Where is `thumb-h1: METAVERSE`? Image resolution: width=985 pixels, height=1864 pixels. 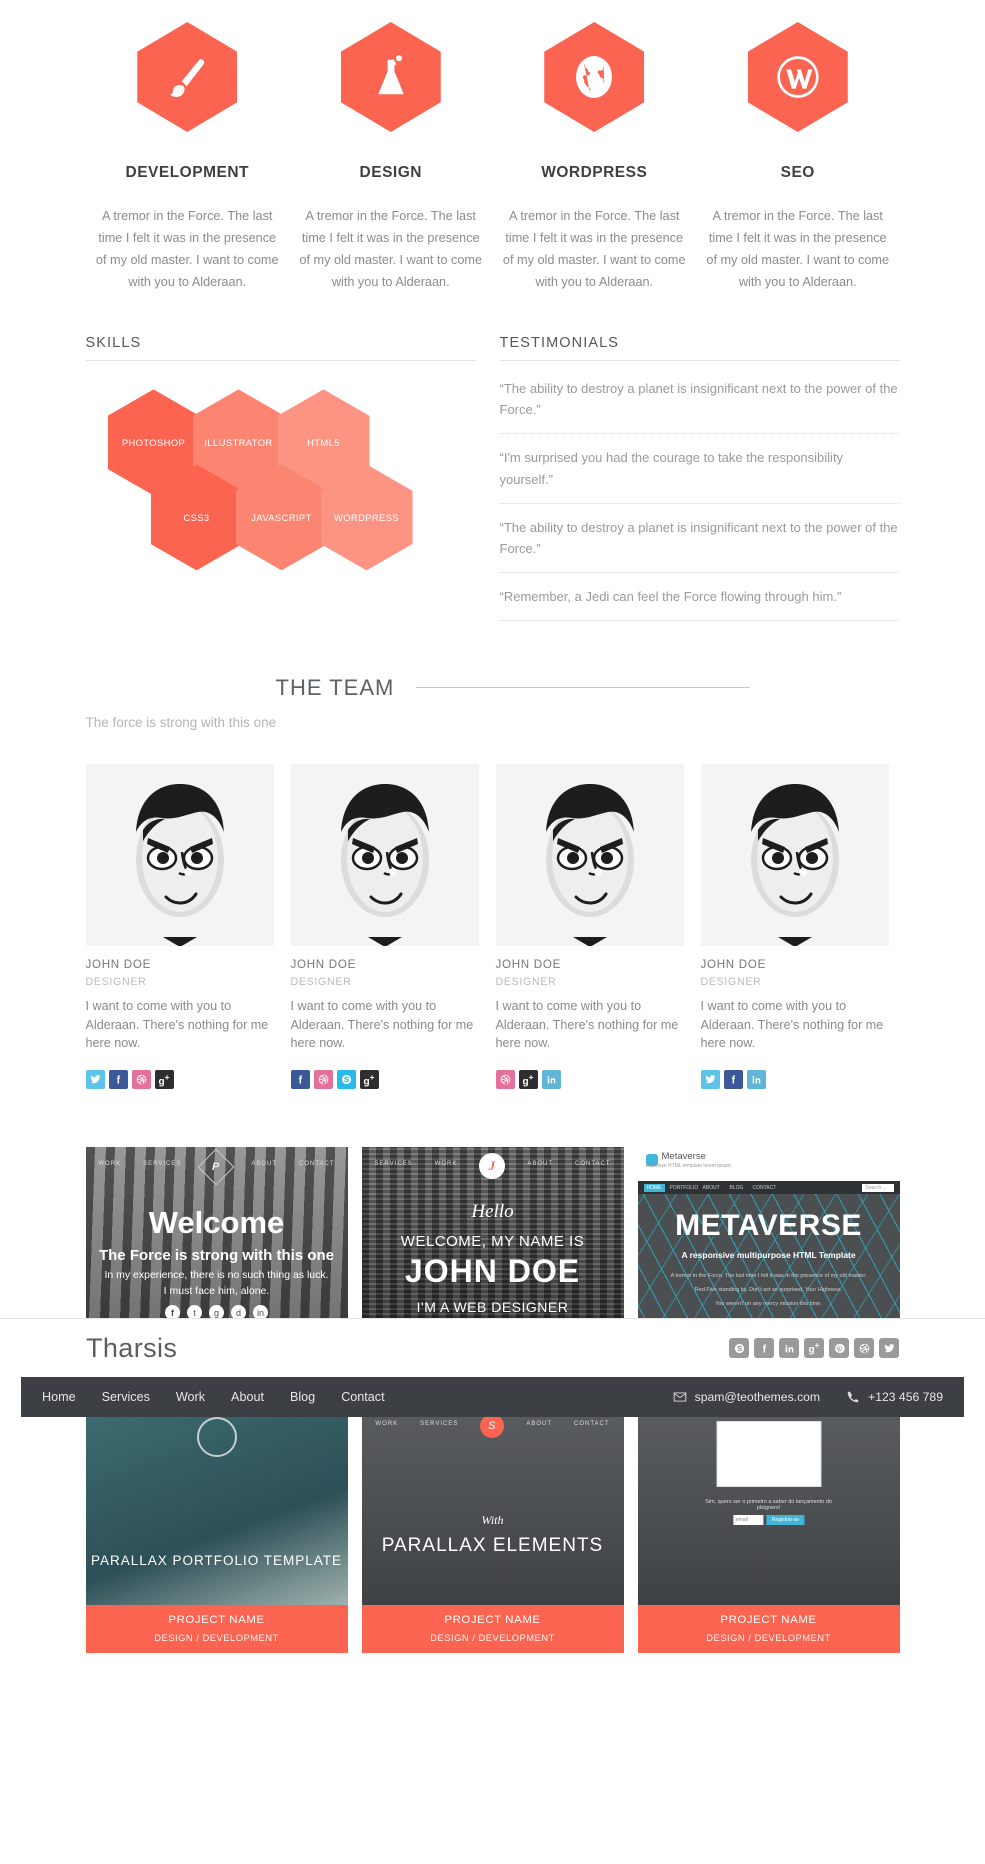
thumb-h1: METAVERSE is located at coordinates (768, 1226).